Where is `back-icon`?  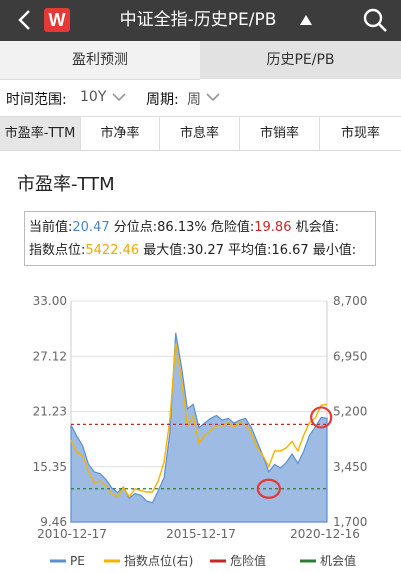
back-icon is located at coordinates (26, 20).